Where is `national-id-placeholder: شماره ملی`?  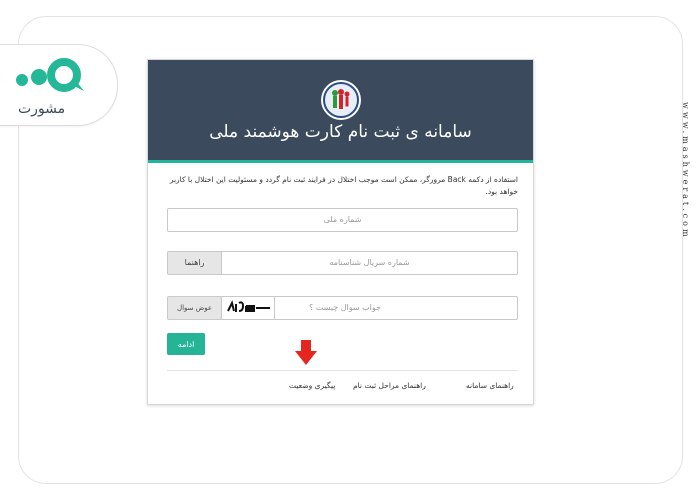
national-id-placeholder: شماره ملی is located at coordinates (342, 219).